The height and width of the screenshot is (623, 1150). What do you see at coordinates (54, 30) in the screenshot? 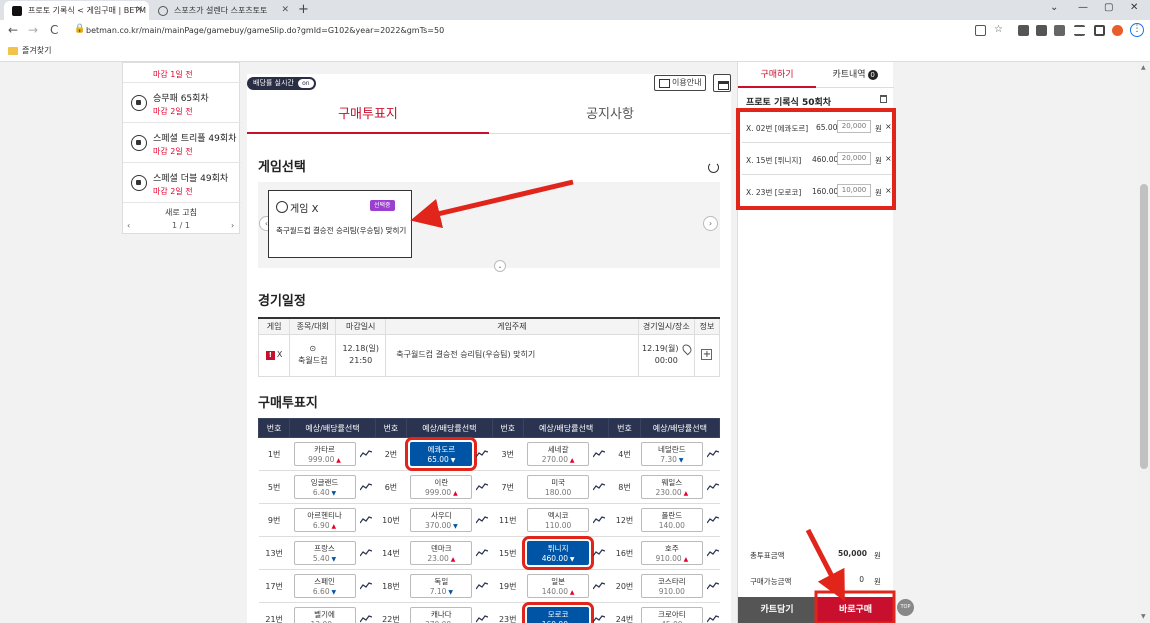
I see `reload-icon: C` at bounding box center [54, 30].